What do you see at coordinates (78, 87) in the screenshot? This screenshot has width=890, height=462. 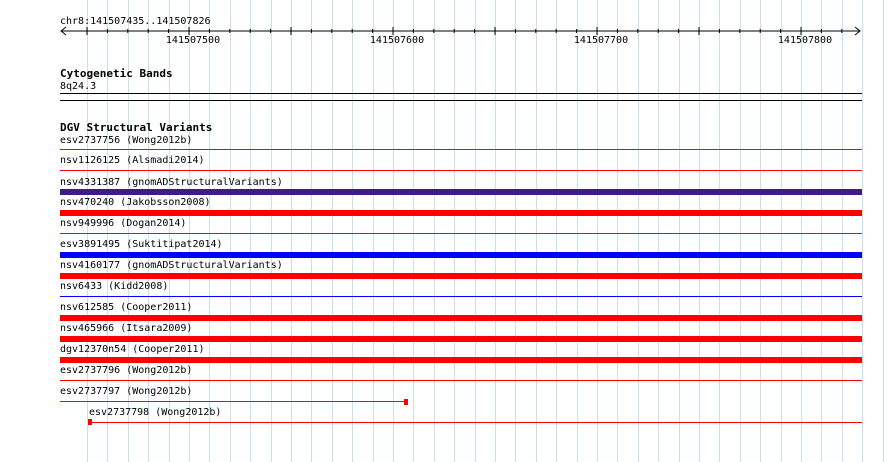 I see `cytoband-name: 8q24.3` at bounding box center [78, 87].